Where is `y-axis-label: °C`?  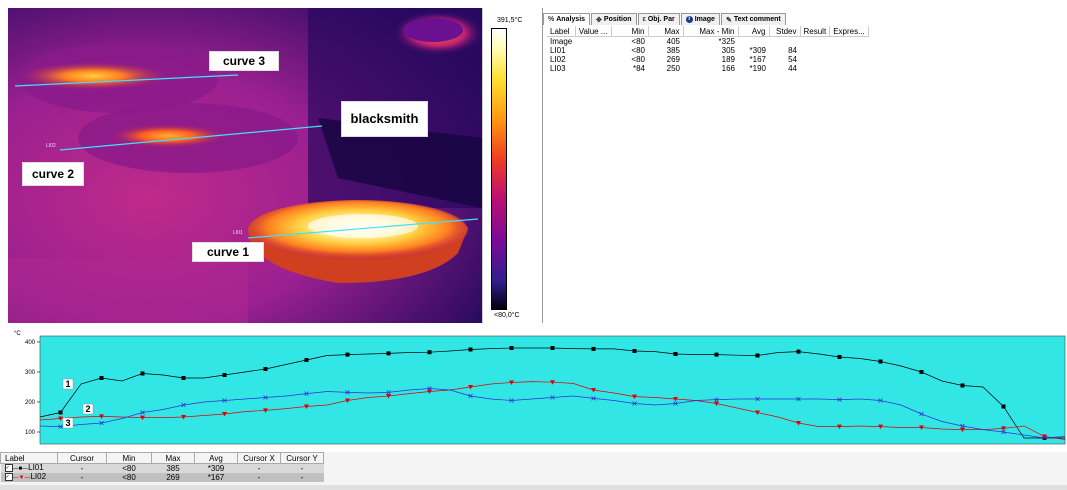
y-axis-label: °C is located at coordinates (17, 334).